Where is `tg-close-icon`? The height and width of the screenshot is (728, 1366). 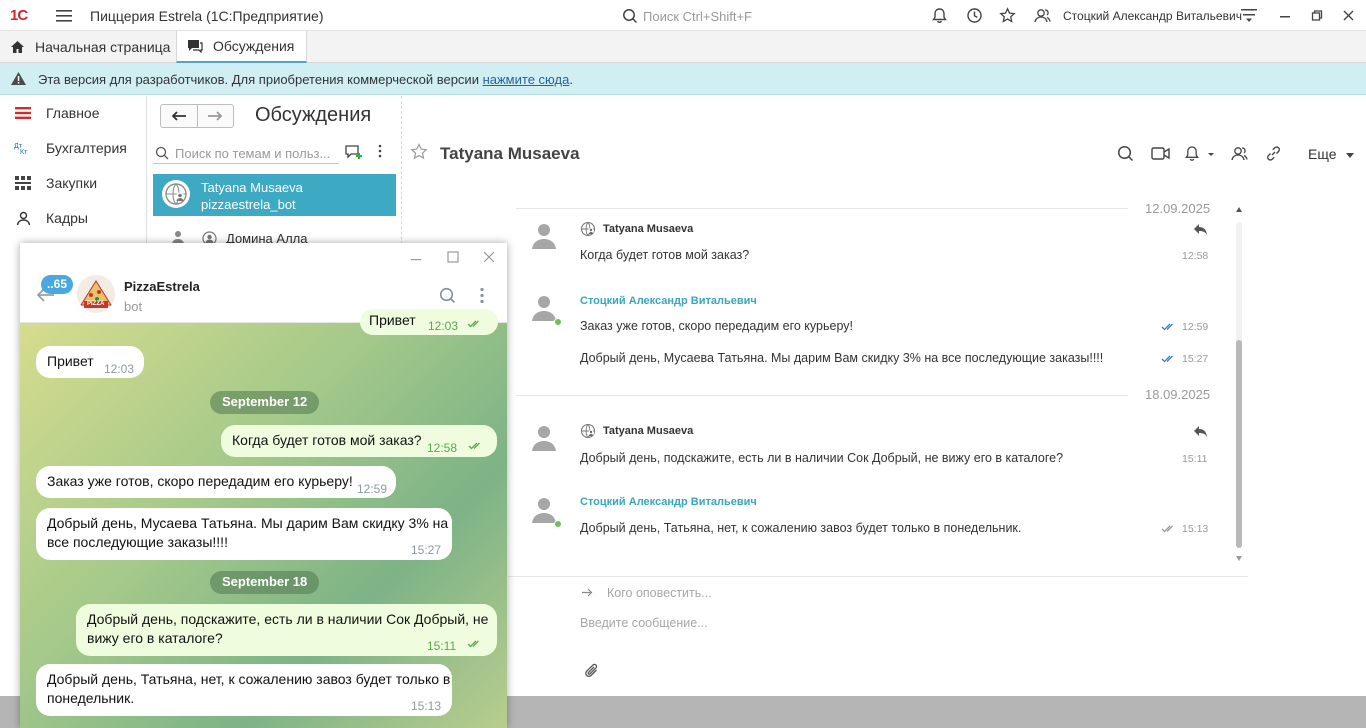 tg-close-icon is located at coordinates (489, 257).